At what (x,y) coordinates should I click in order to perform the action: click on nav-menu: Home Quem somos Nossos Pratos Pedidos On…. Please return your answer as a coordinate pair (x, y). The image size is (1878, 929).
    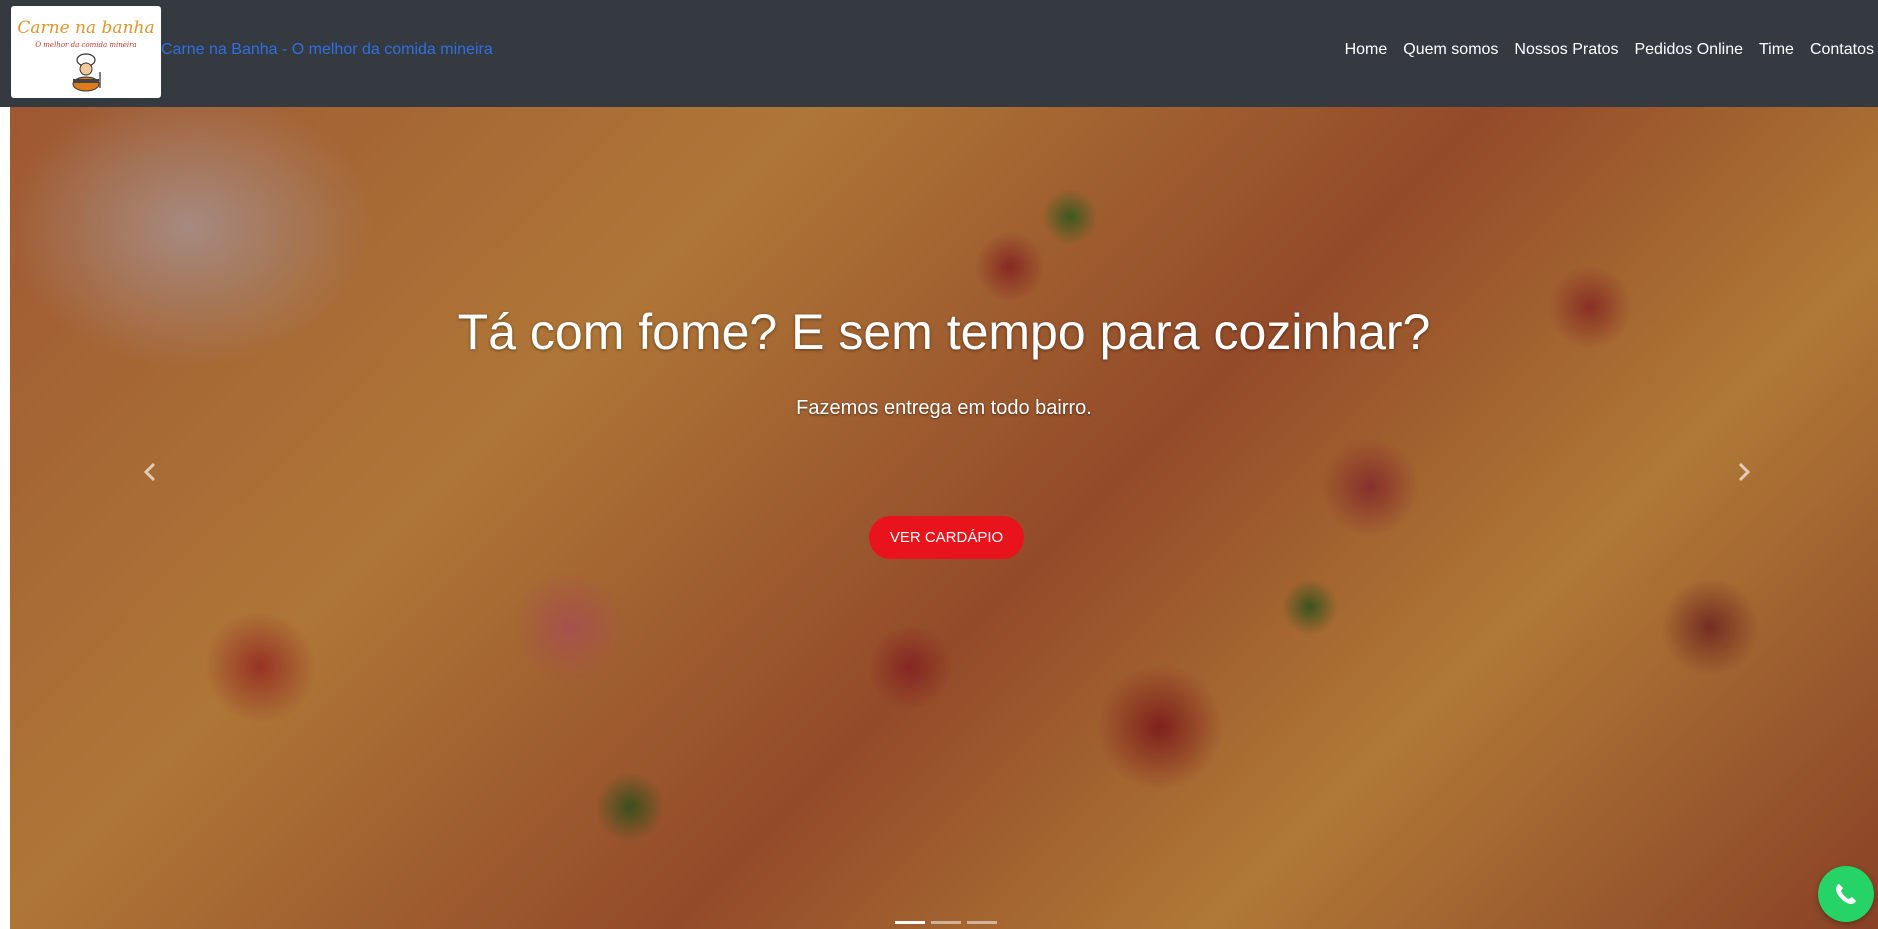
    Looking at the image, I should click on (1605, 50).